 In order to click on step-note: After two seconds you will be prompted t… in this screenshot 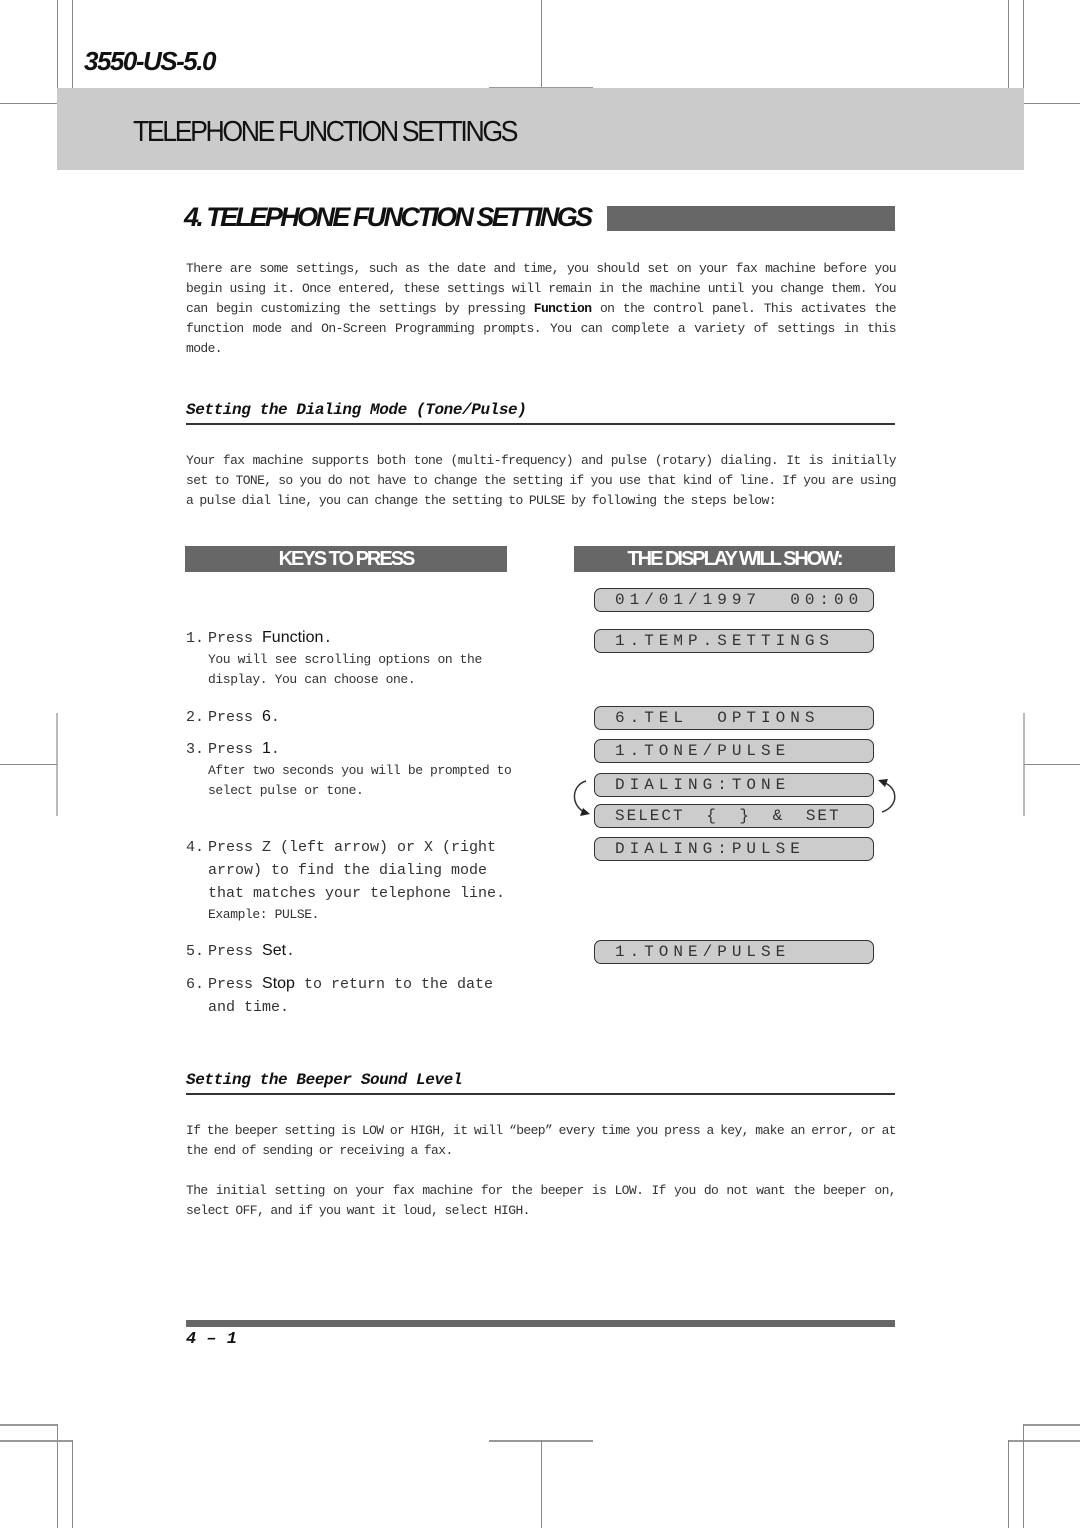, I will do `click(360, 780)`.